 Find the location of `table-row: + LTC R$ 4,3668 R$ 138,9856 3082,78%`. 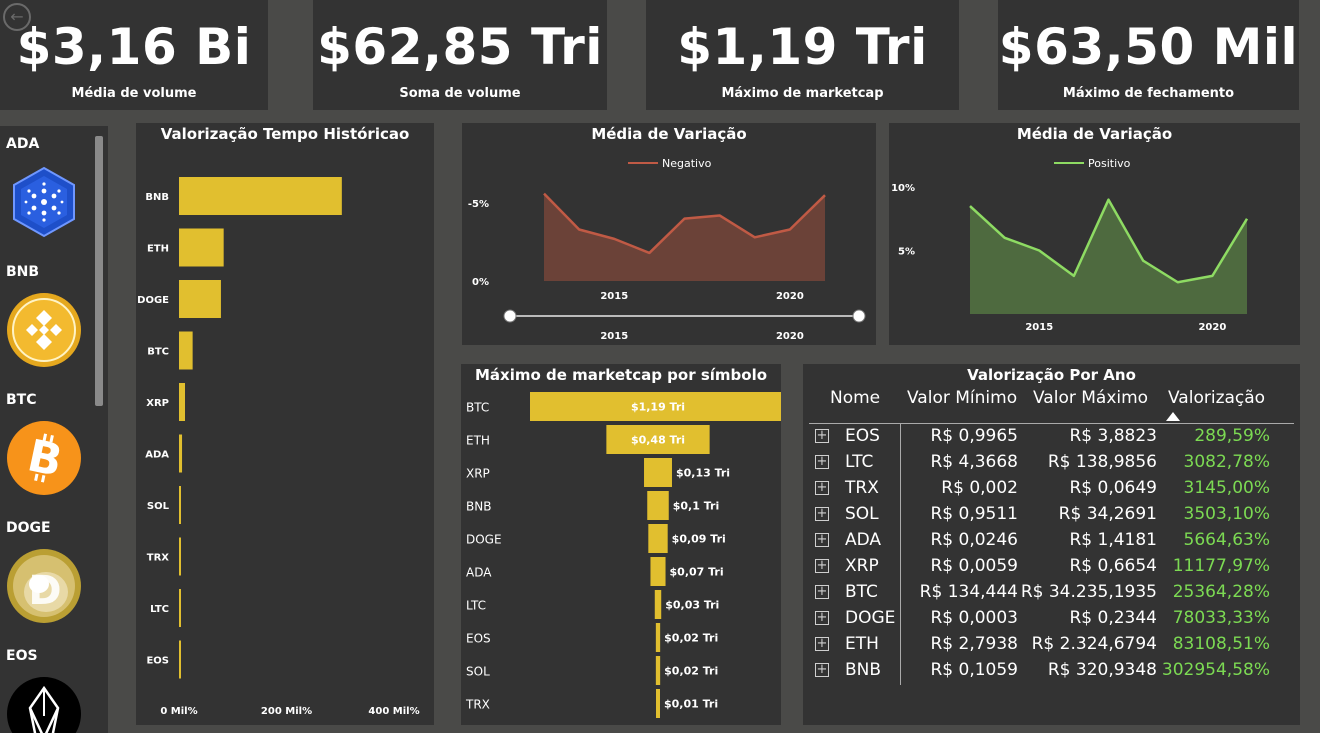

table-row: + LTC R$ 4,3668 R$ 138,9856 3082,78% is located at coordinates (1053, 464).